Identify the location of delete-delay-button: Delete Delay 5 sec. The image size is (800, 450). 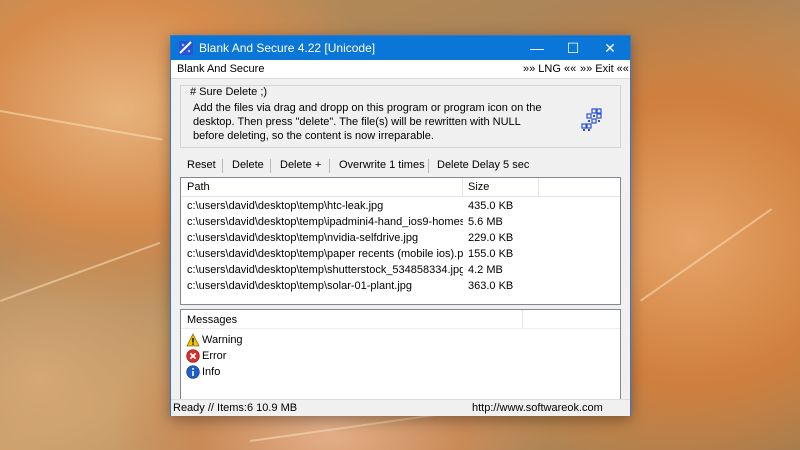
(483, 165).